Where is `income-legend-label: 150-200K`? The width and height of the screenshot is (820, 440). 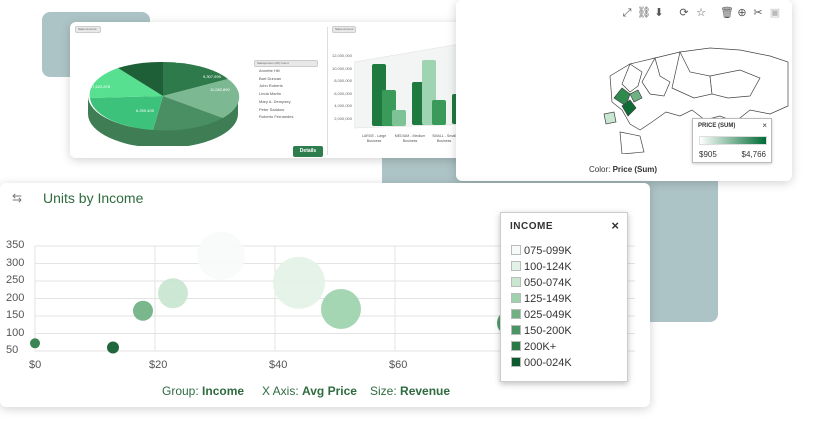 income-legend-label: 150-200K is located at coordinates (548, 331).